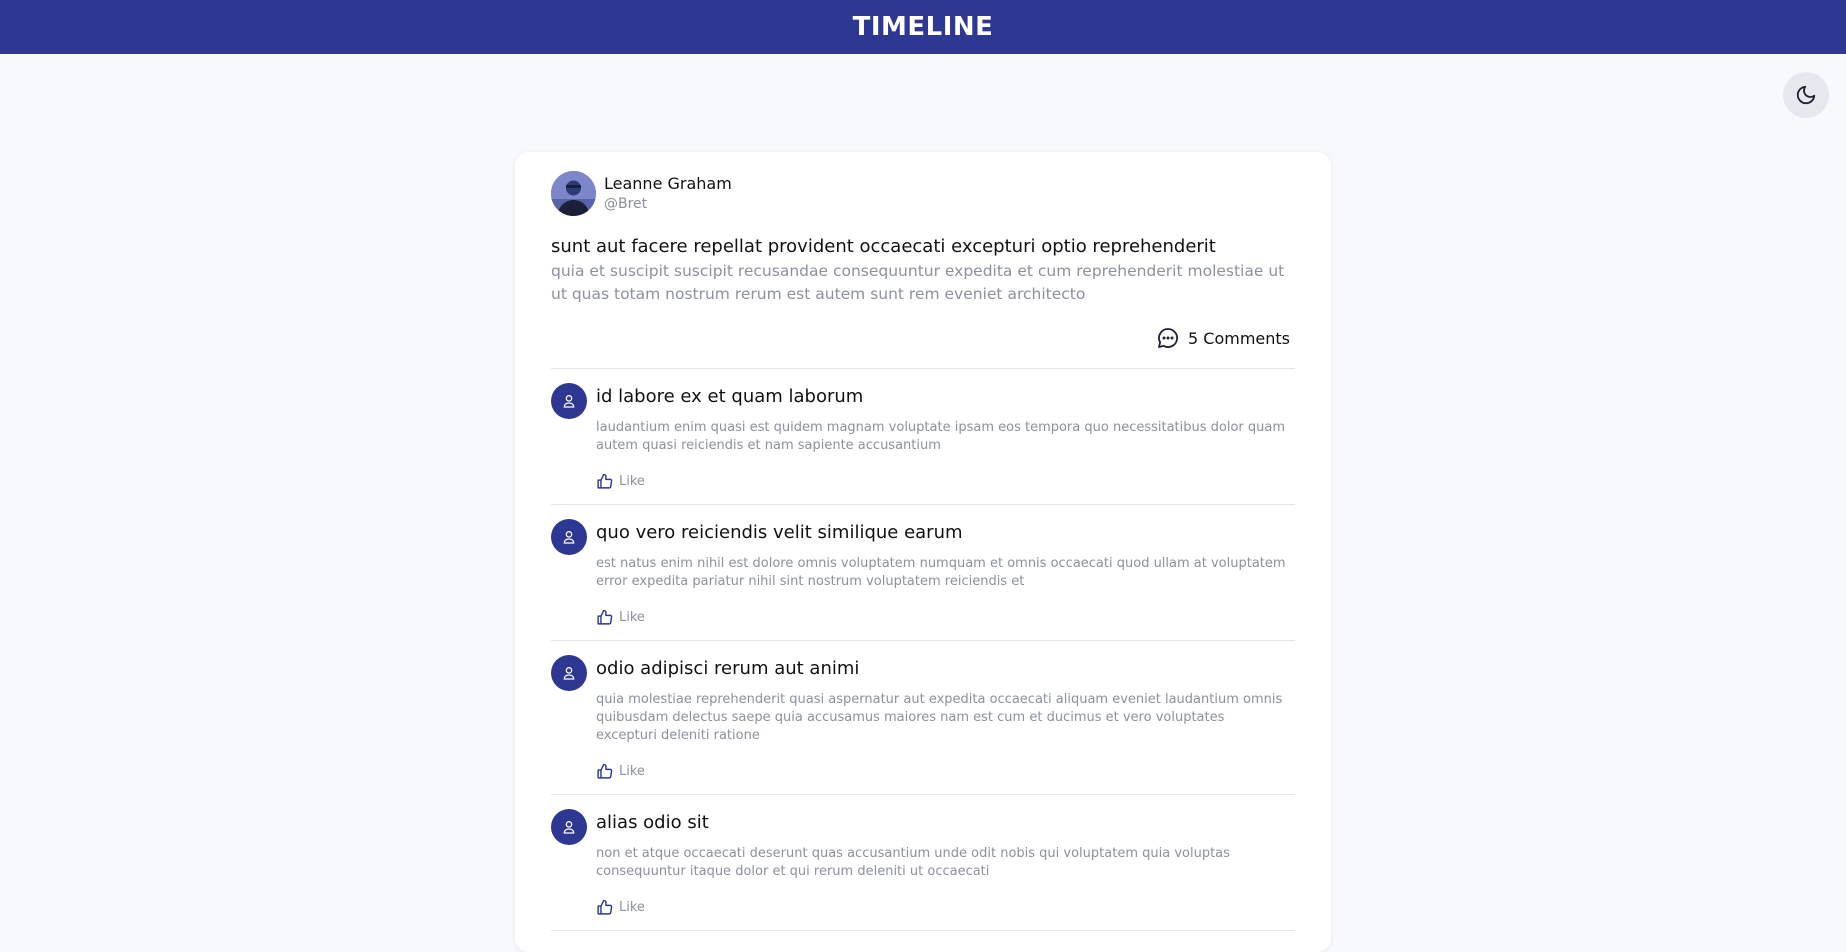 The height and width of the screenshot is (952, 1846). Describe the element at coordinates (668, 184) in the screenshot. I see `author-name: Leanne Graham` at that location.